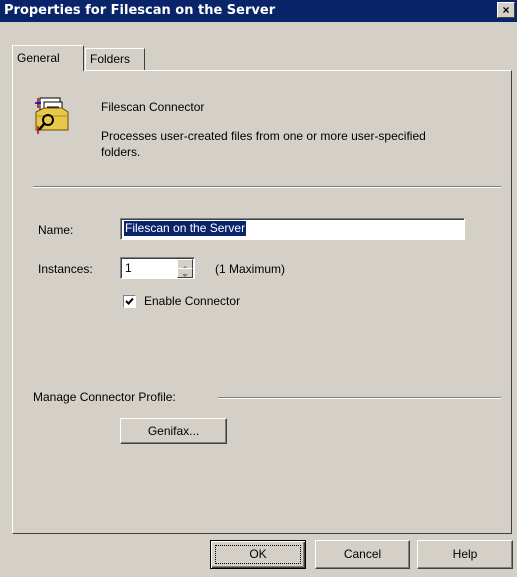  Describe the element at coordinates (110, 59) in the screenshot. I see `tab-folders-label: Folders` at that location.